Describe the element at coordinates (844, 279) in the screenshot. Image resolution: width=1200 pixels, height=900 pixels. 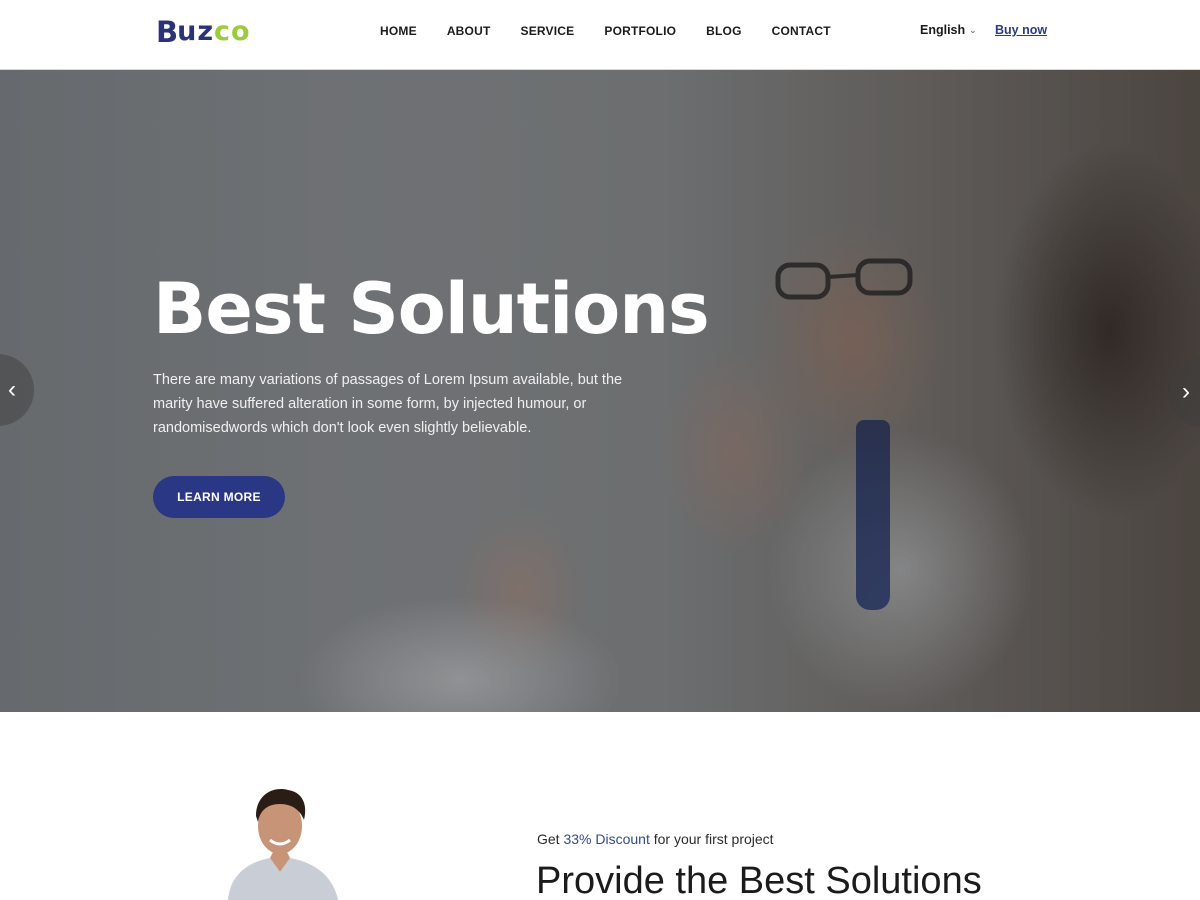
I see `hero-image-detail-glasses` at that location.